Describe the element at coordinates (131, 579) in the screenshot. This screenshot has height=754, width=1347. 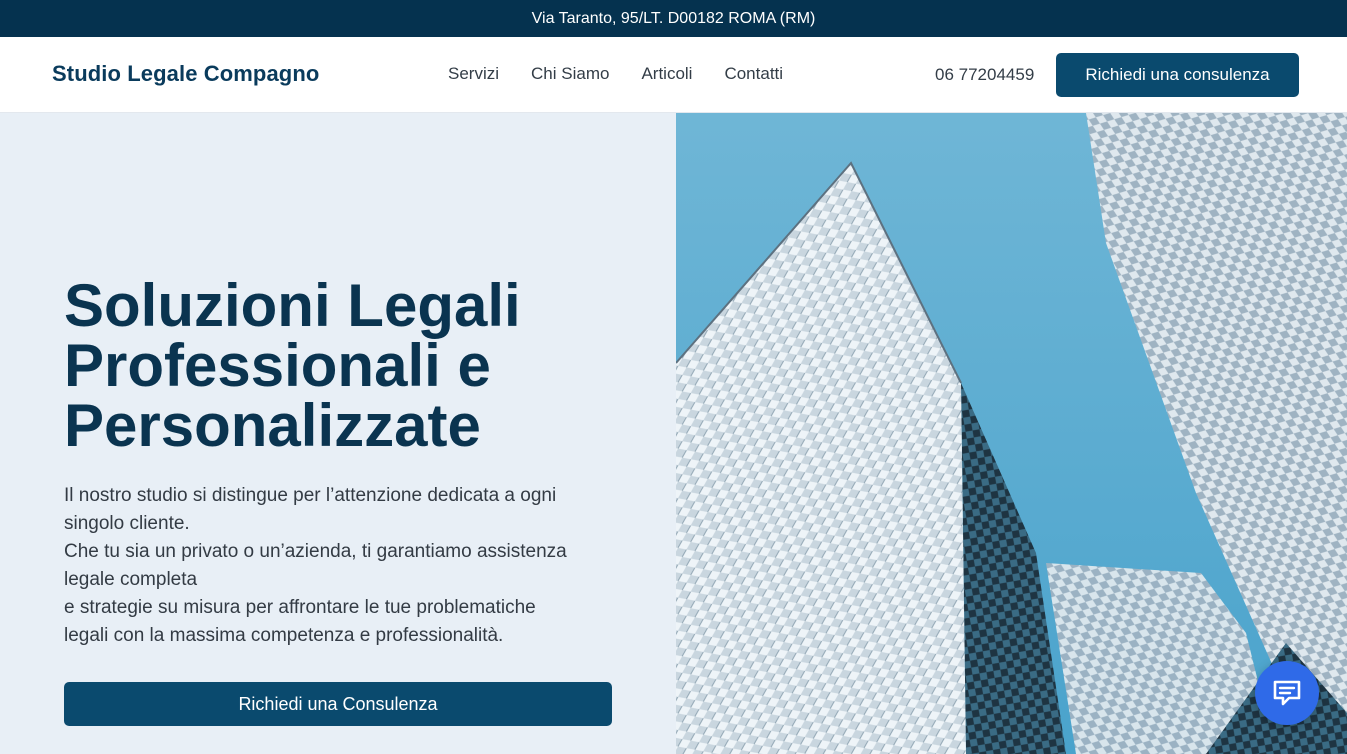
I see `hero-description-line: legale completa` at that location.